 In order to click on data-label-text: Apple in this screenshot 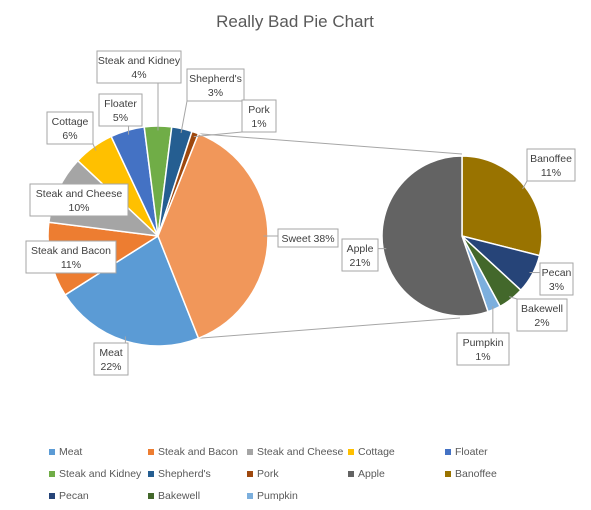, I will do `click(360, 249)`.